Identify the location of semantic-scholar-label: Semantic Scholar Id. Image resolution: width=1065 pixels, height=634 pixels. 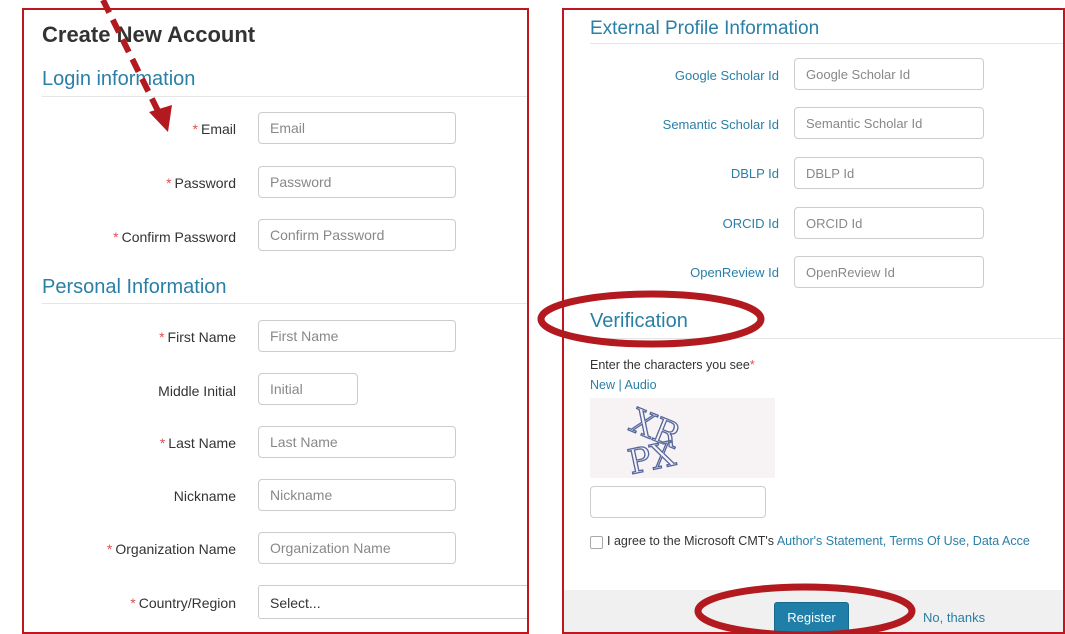
(720, 124).